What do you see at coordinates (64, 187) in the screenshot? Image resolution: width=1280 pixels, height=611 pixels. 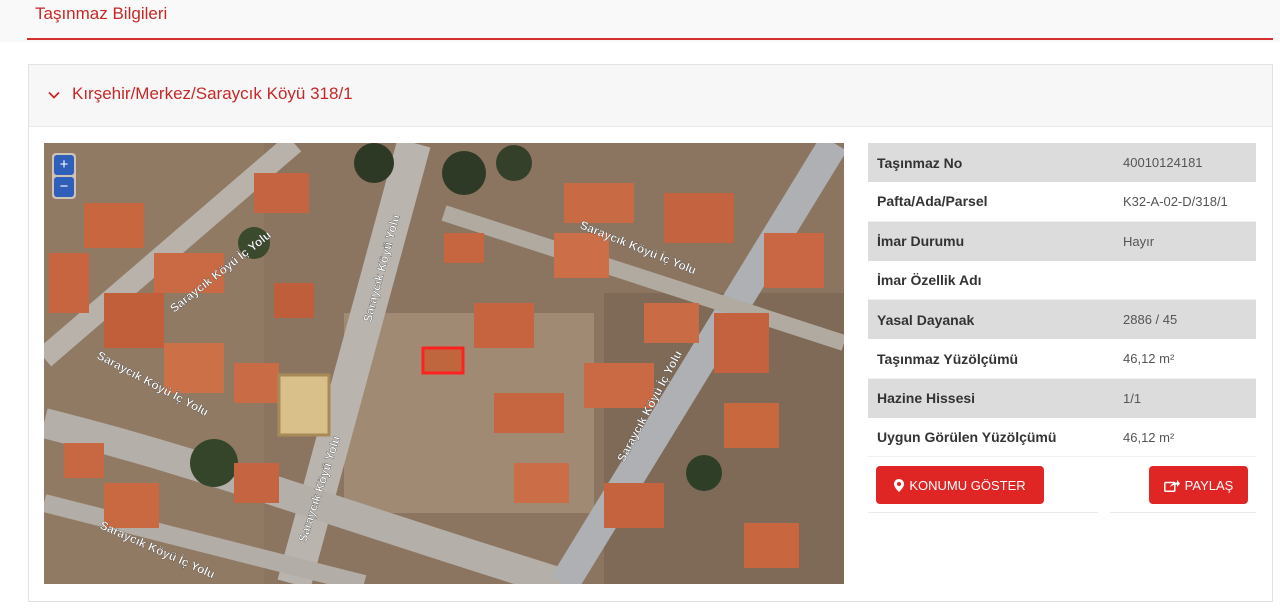 I see `zoom-out-button: −` at bounding box center [64, 187].